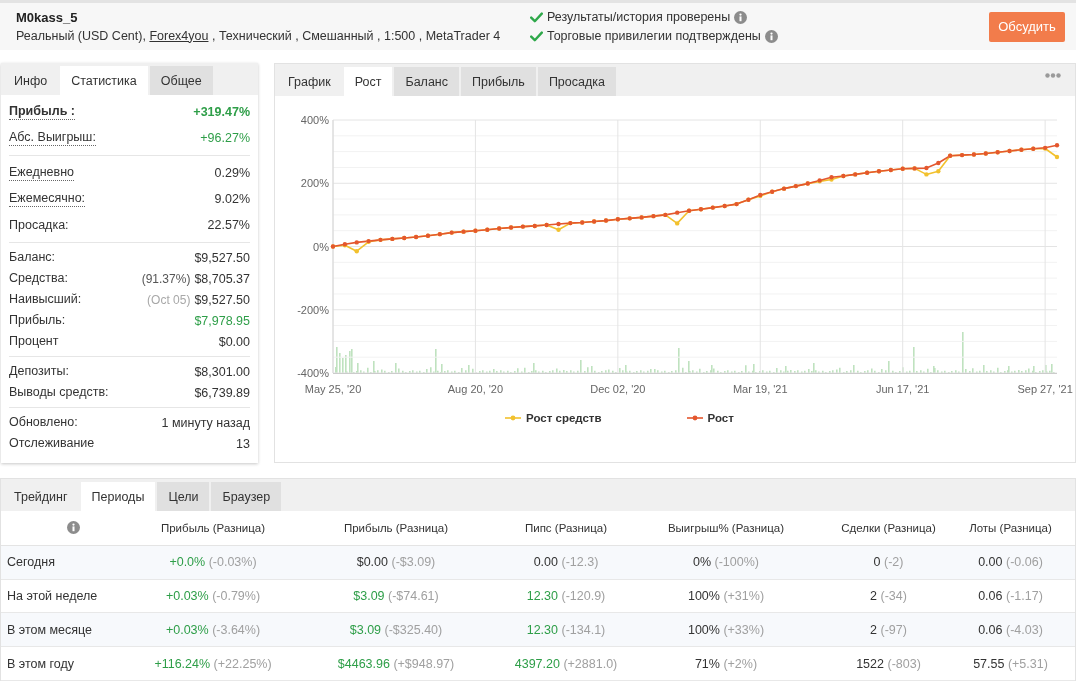 The height and width of the screenshot is (681, 1076). Describe the element at coordinates (396, 562) in the screenshot. I see `period-stat: $0.00 (-$3.09)` at that location.